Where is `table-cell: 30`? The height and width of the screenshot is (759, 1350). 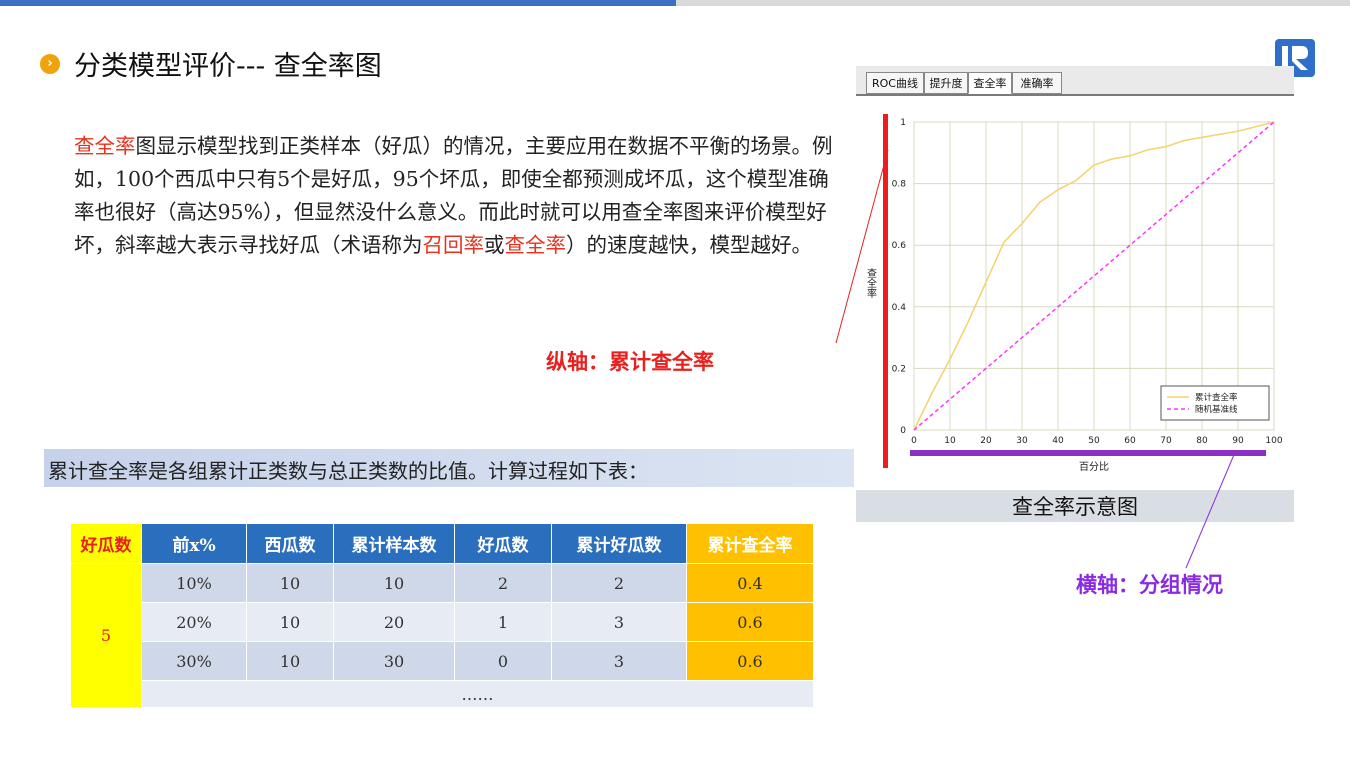 table-cell: 30 is located at coordinates (394, 661).